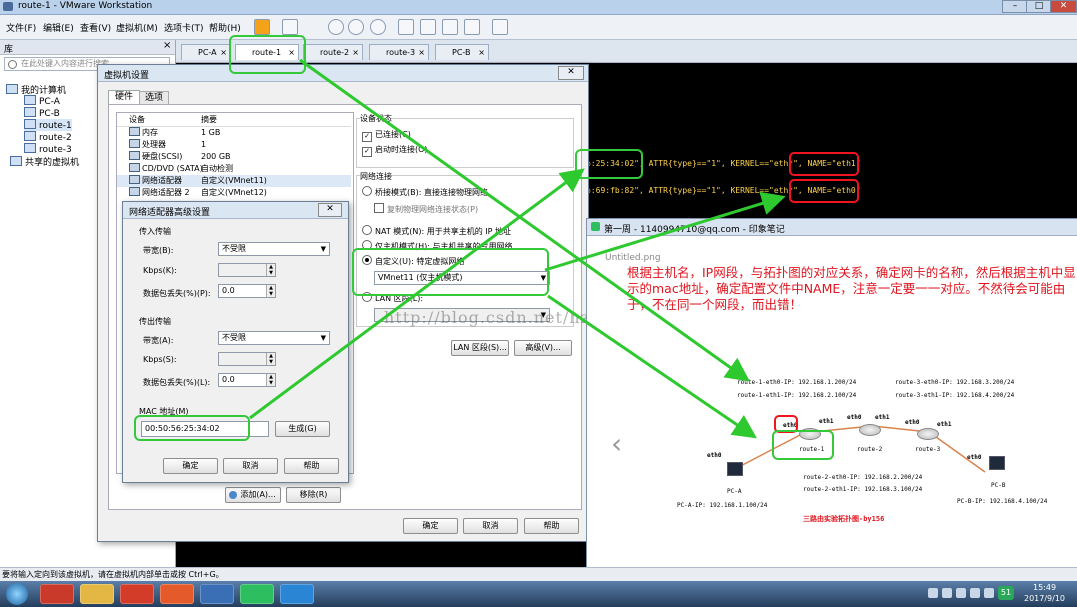 Image resolution: width=1077 pixels, height=607 pixels. I want to click on window-title: route-1 - VMware Workstation, so click(85, 6).